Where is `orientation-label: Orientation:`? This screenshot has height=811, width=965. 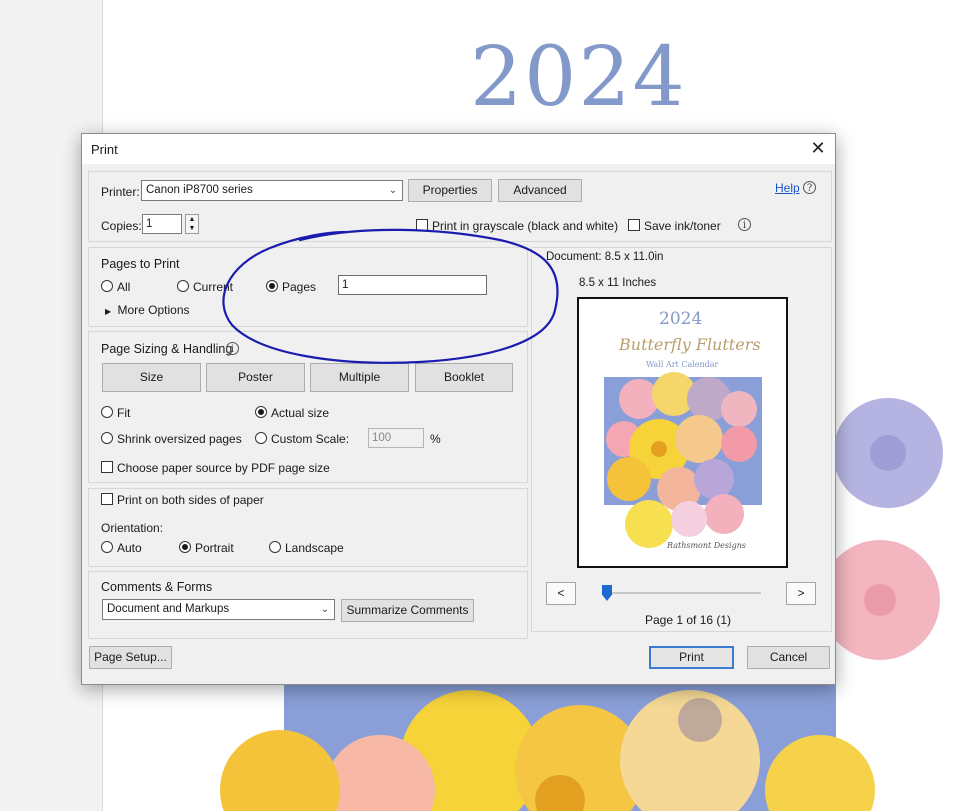
orientation-label: Orientation: is located at coordinates (132, 528).